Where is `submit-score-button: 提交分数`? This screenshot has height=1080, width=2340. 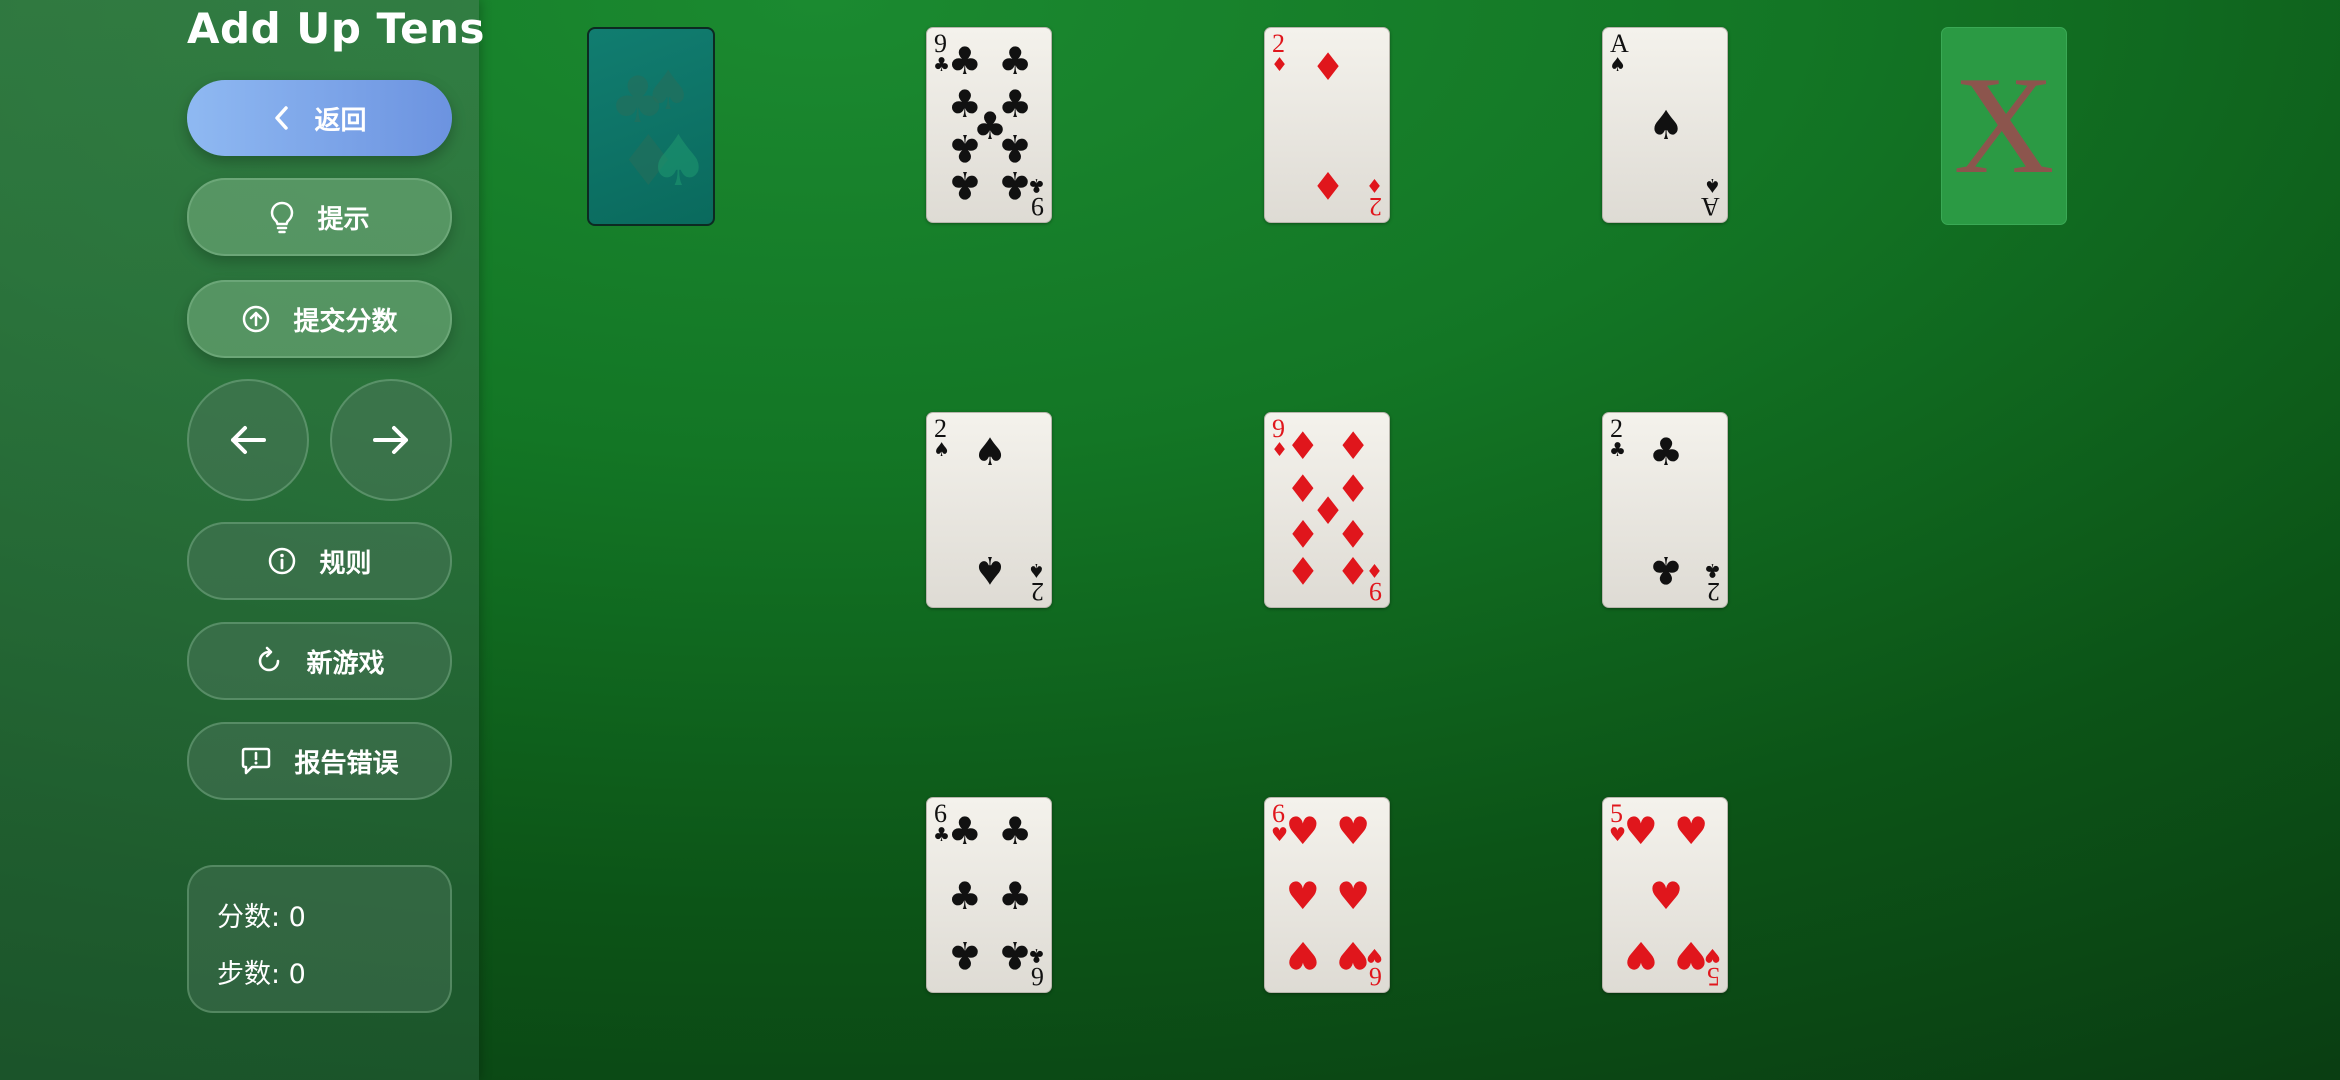 submit-score-button: 提交分数 is located at coordinates (319, 319).